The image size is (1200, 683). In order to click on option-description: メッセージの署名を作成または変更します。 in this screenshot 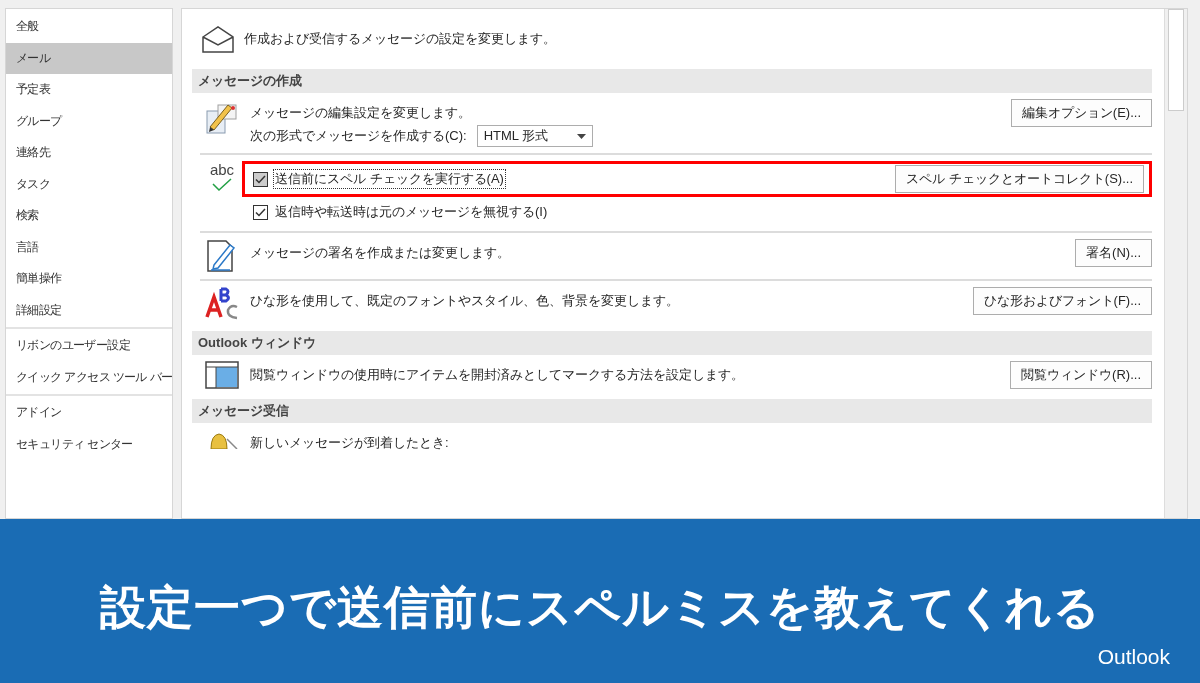, I will do `click(380, 253)`.